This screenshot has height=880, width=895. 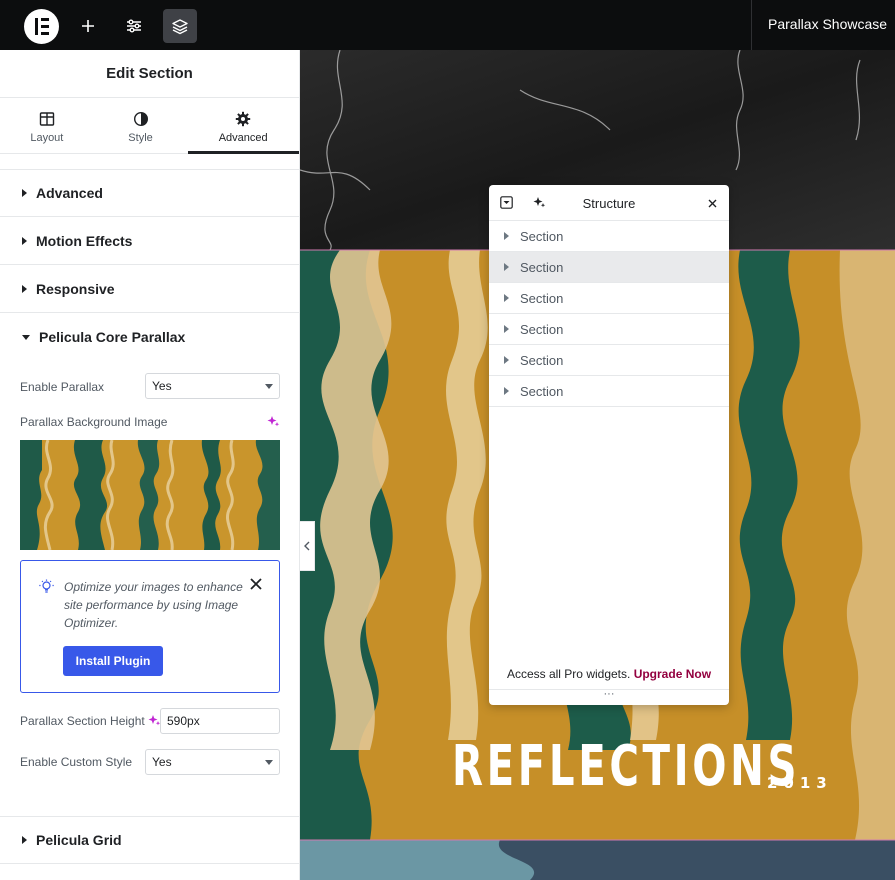 I want to click on contrast-icon, so click(x=140, y=119).